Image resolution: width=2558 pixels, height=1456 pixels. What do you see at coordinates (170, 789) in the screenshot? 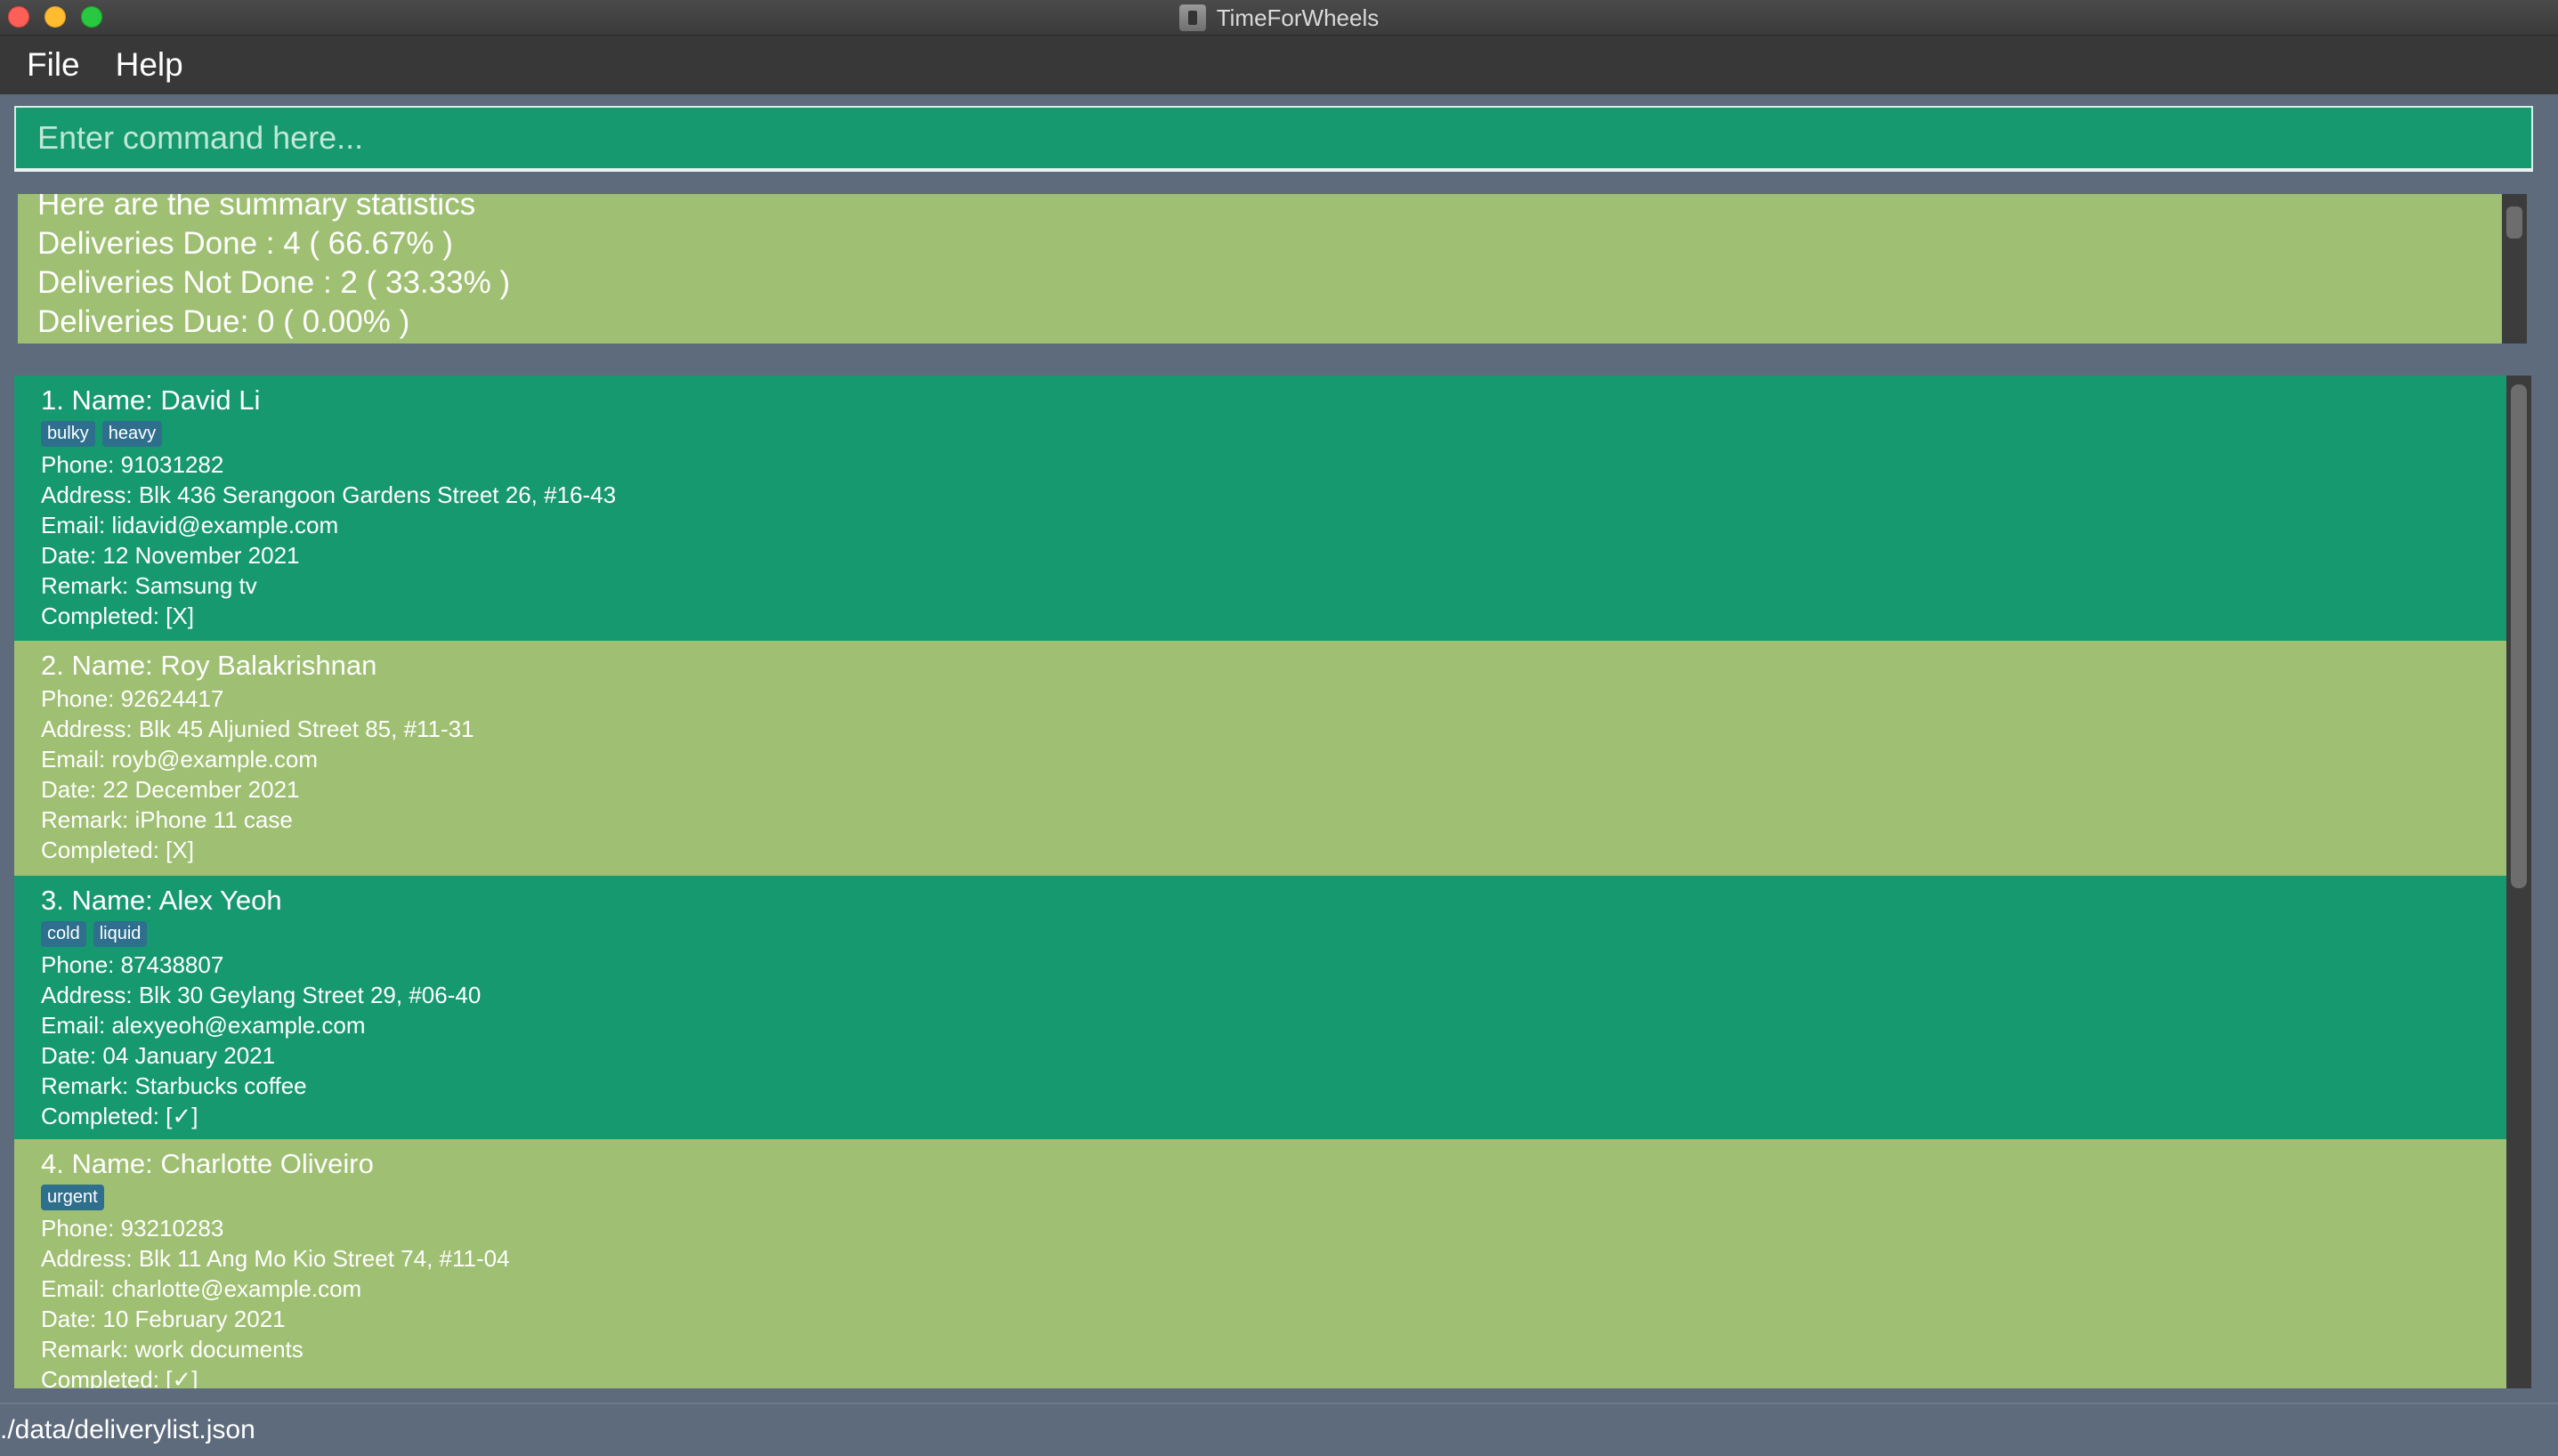
I see `delivery-date: Date: 22 December 2021` at bounding box center [170, 789].